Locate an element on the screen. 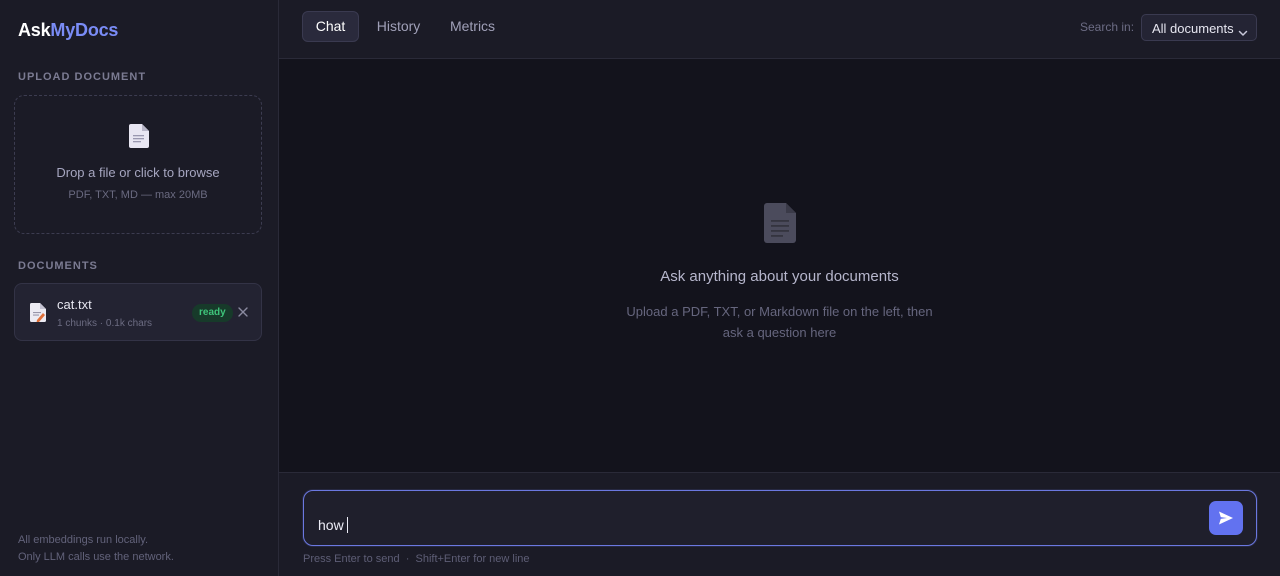 The width and height of the screenshot is (1280, 576). question-input-value: how is located at coordinates (333, 525).